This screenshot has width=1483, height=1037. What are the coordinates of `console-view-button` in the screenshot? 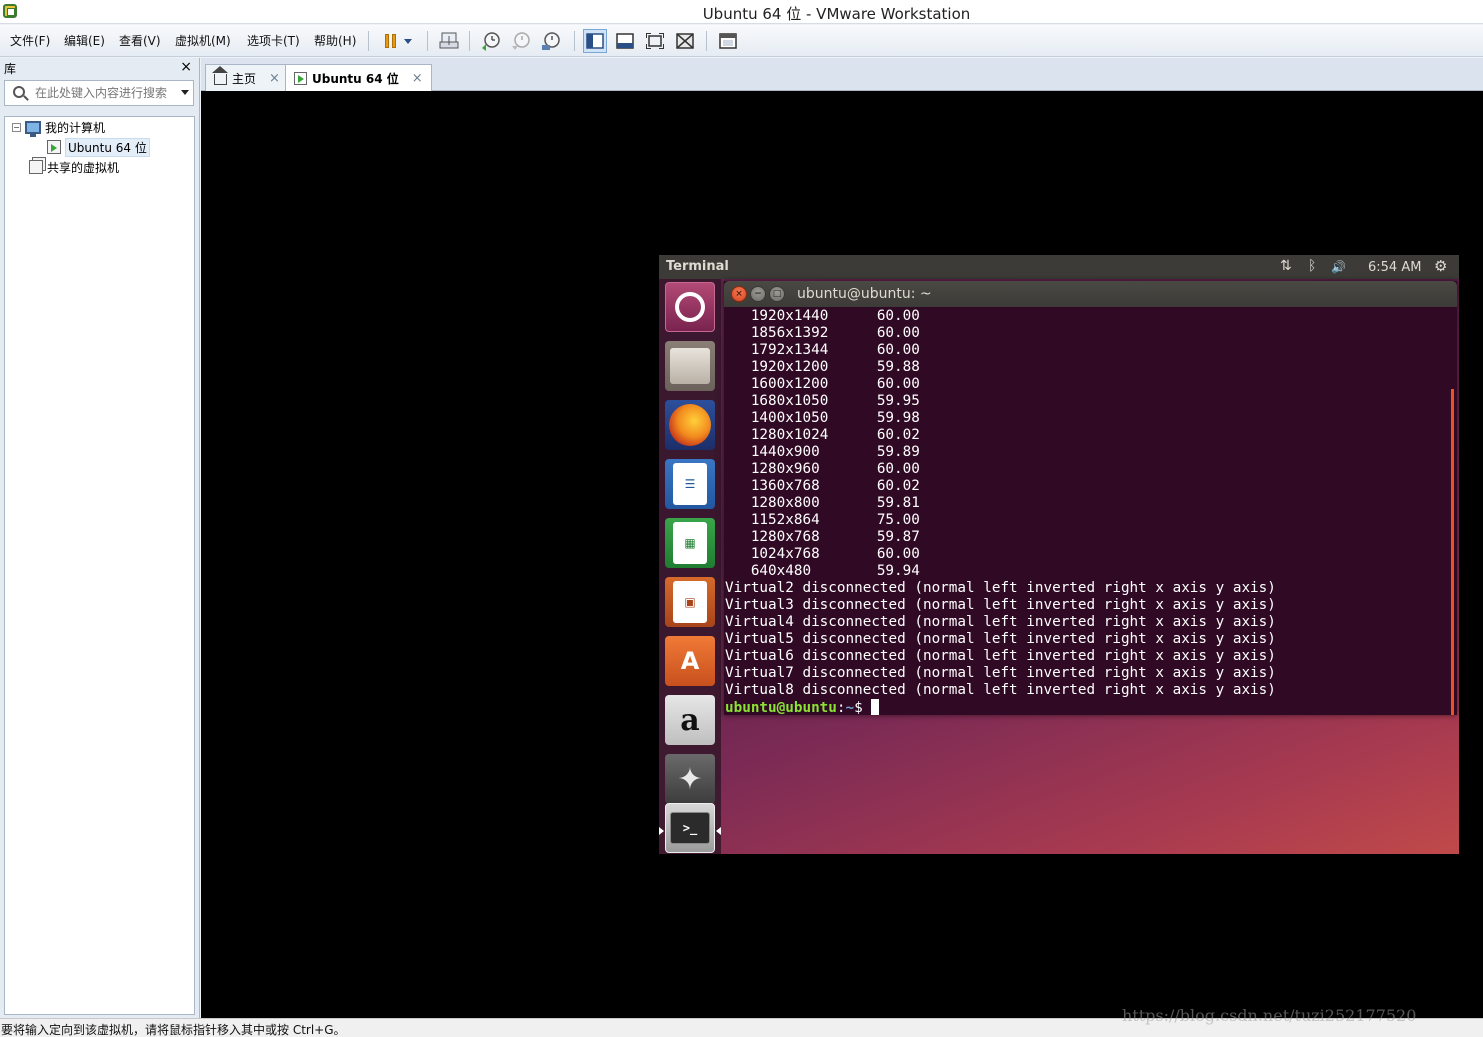 It's located at (728, 41).